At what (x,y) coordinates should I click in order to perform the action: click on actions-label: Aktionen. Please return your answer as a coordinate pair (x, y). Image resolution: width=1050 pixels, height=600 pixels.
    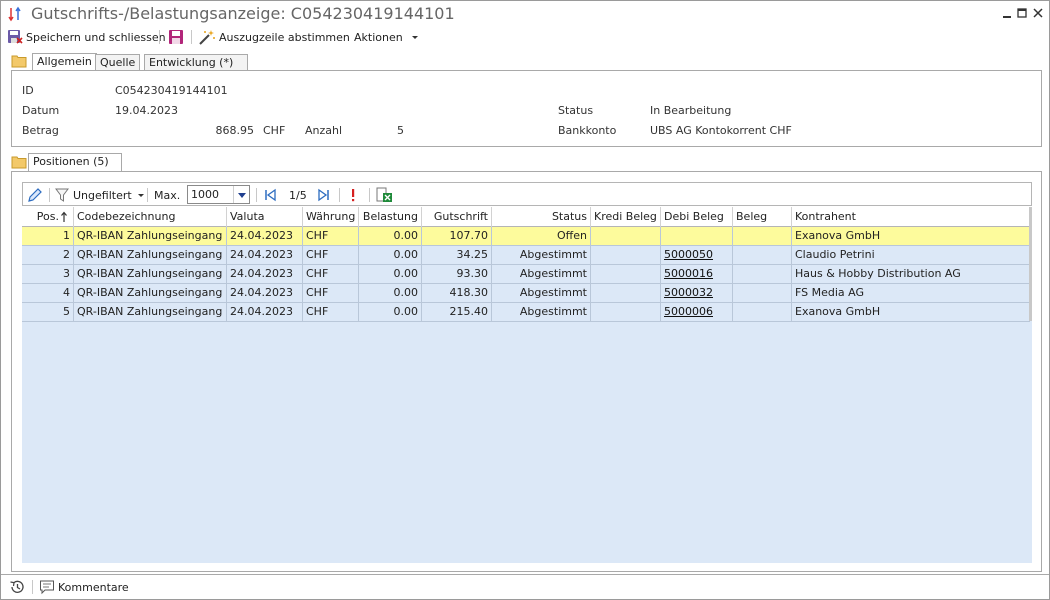
    Looking at the image, I should click on (378, 37).